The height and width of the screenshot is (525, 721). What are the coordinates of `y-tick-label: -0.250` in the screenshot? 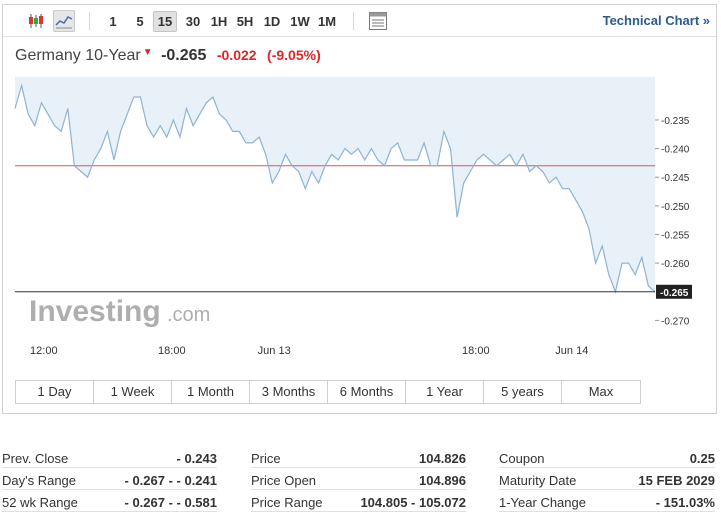 It's located at (675, 207).